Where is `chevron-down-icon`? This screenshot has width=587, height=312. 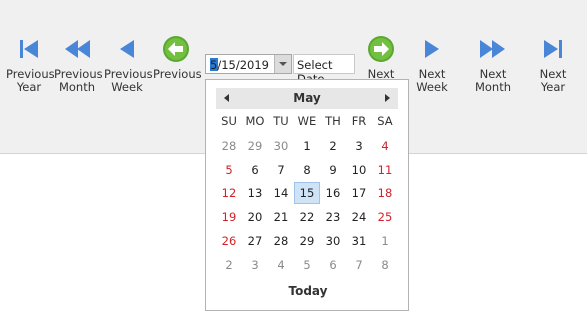
chevron-down-icon is located at coordinates (283, 64).